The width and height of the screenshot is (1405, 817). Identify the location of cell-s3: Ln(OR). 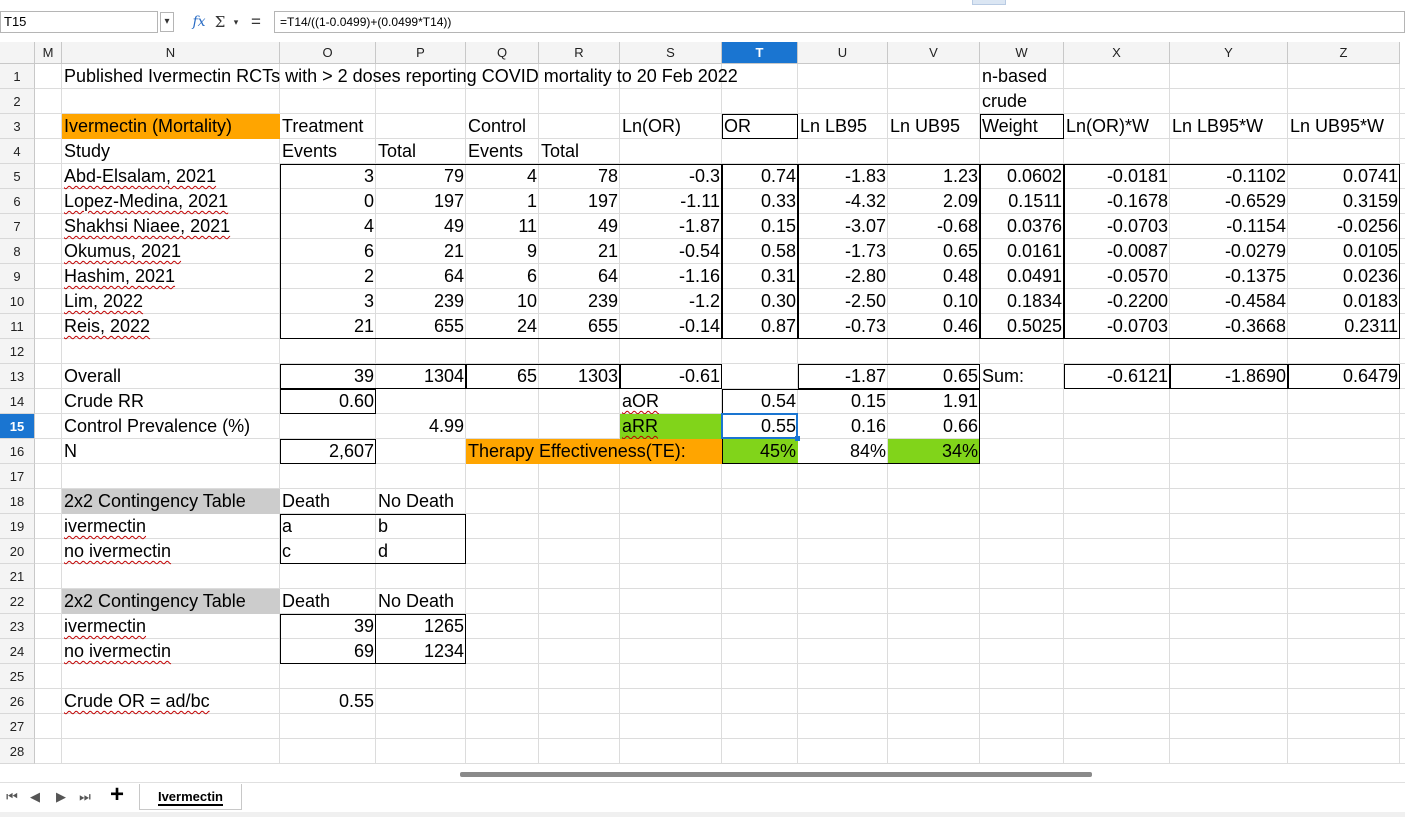
(671, 126).